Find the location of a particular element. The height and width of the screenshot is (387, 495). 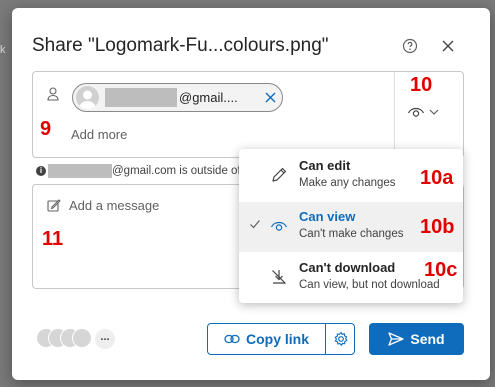

person-avatar-icon is located at coordinates (87, 99).